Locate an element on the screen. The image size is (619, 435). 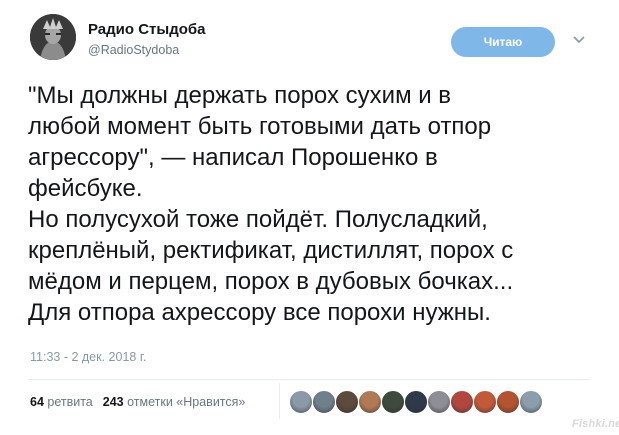
tweet-line: любой момент быть готовыми дать отпор is located at coordinates (260, 126).